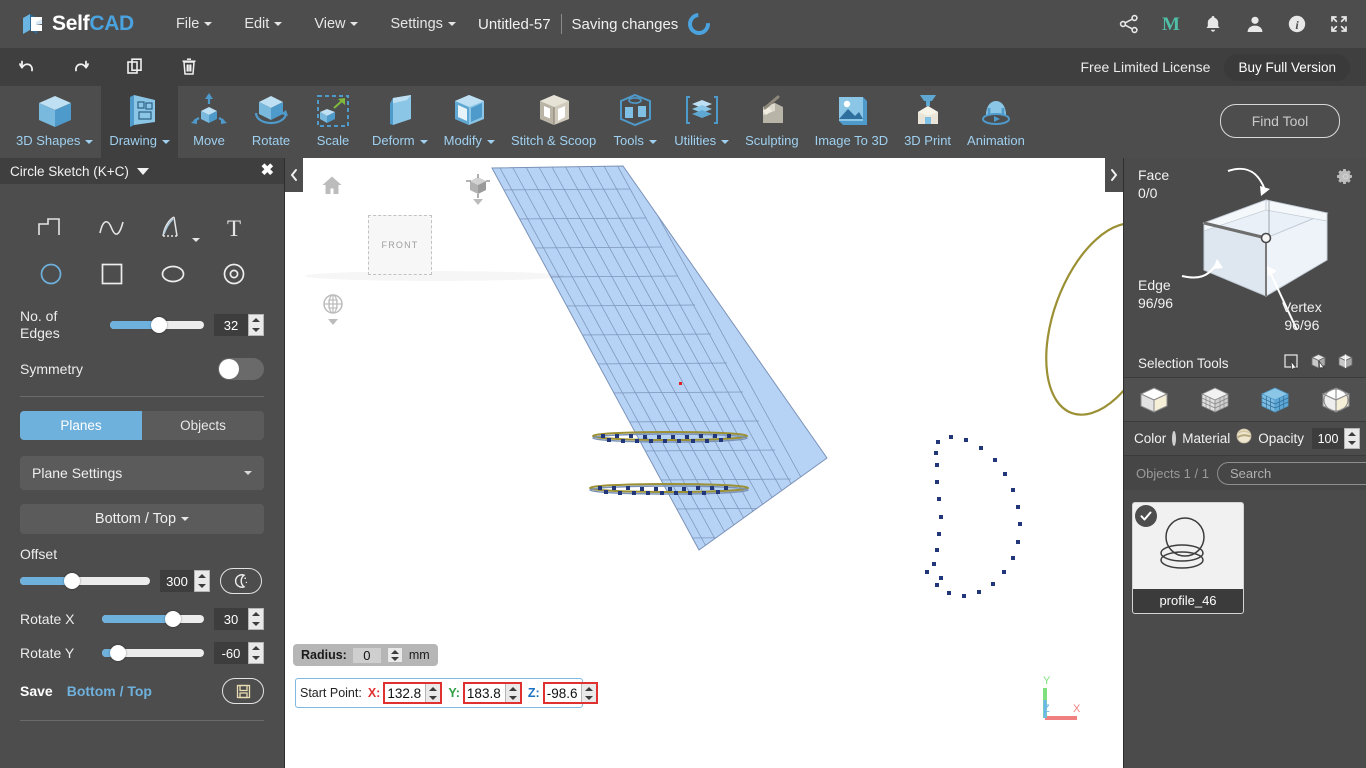 The width and height of the screenshot is (1366, 768). I want to click on circle-icon, so click(51, 274).